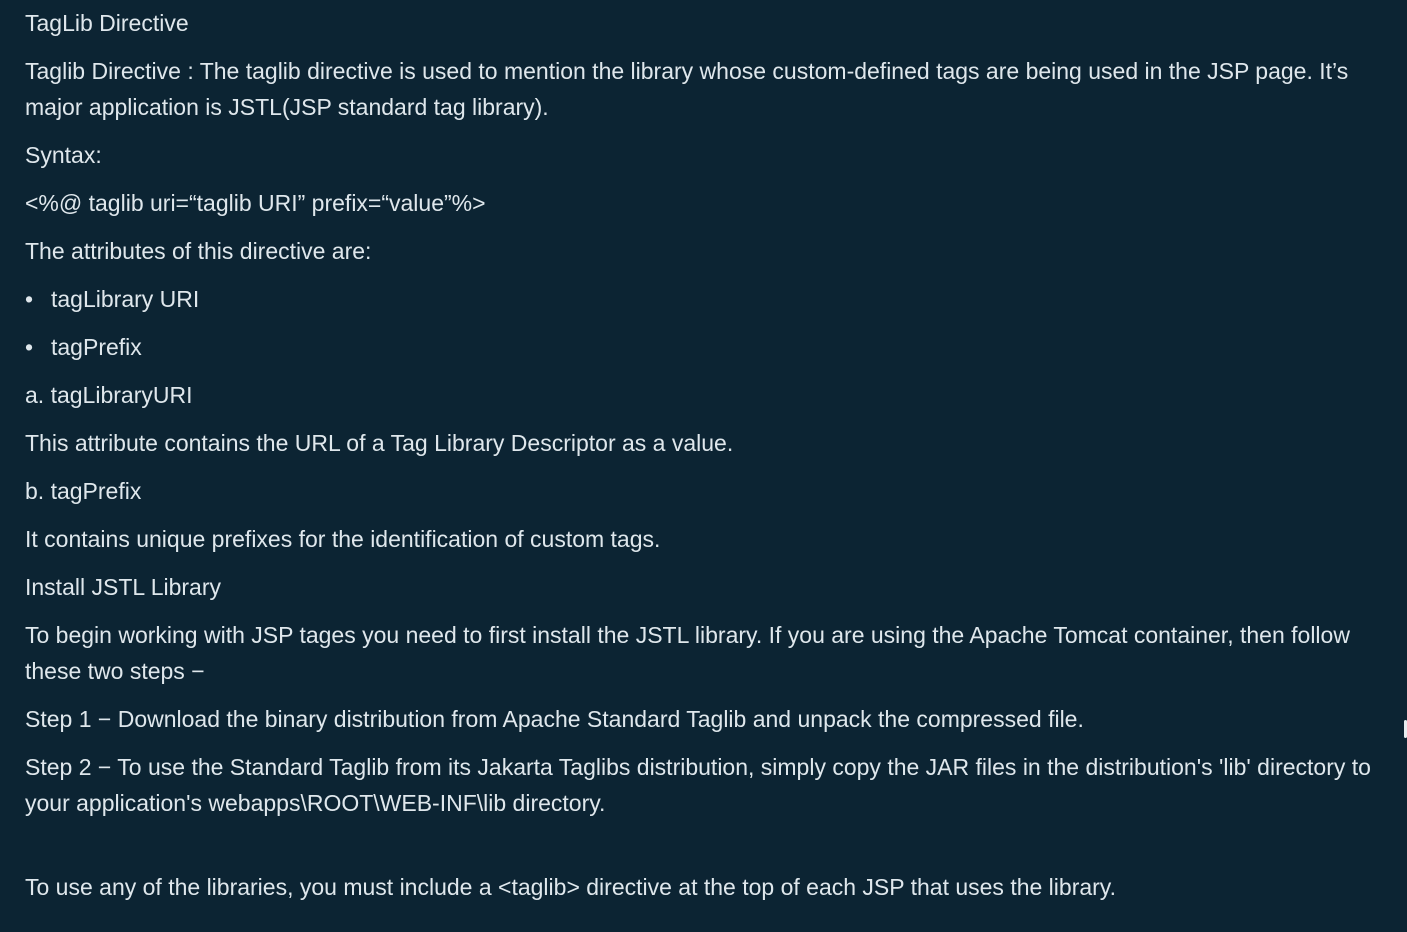  What do you see at coordinates (710, 299) in the screenshot?
I see `list-item: • tagLibrary URI` at bounding box center [710, 299].